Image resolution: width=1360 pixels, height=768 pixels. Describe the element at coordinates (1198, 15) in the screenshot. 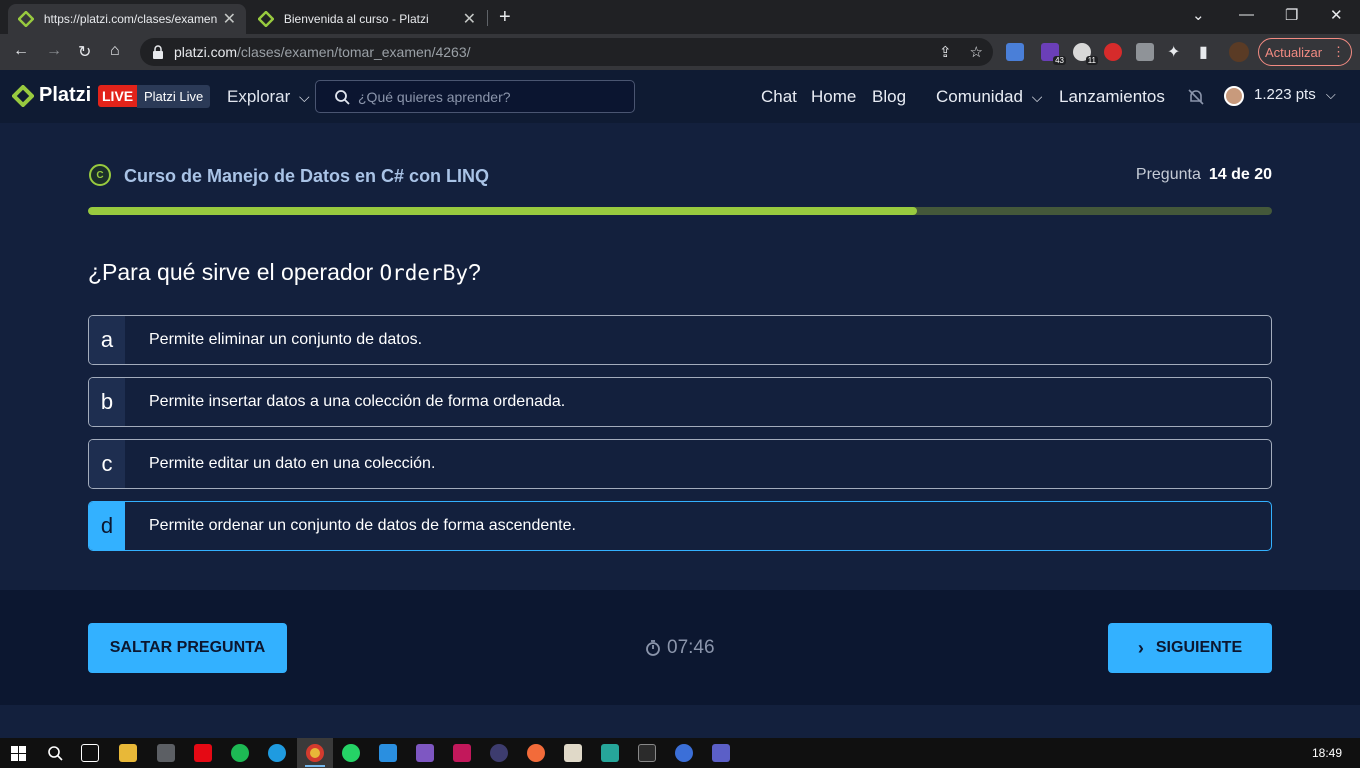

I see `tab-search-chevron-icon: ⌄` at that location.